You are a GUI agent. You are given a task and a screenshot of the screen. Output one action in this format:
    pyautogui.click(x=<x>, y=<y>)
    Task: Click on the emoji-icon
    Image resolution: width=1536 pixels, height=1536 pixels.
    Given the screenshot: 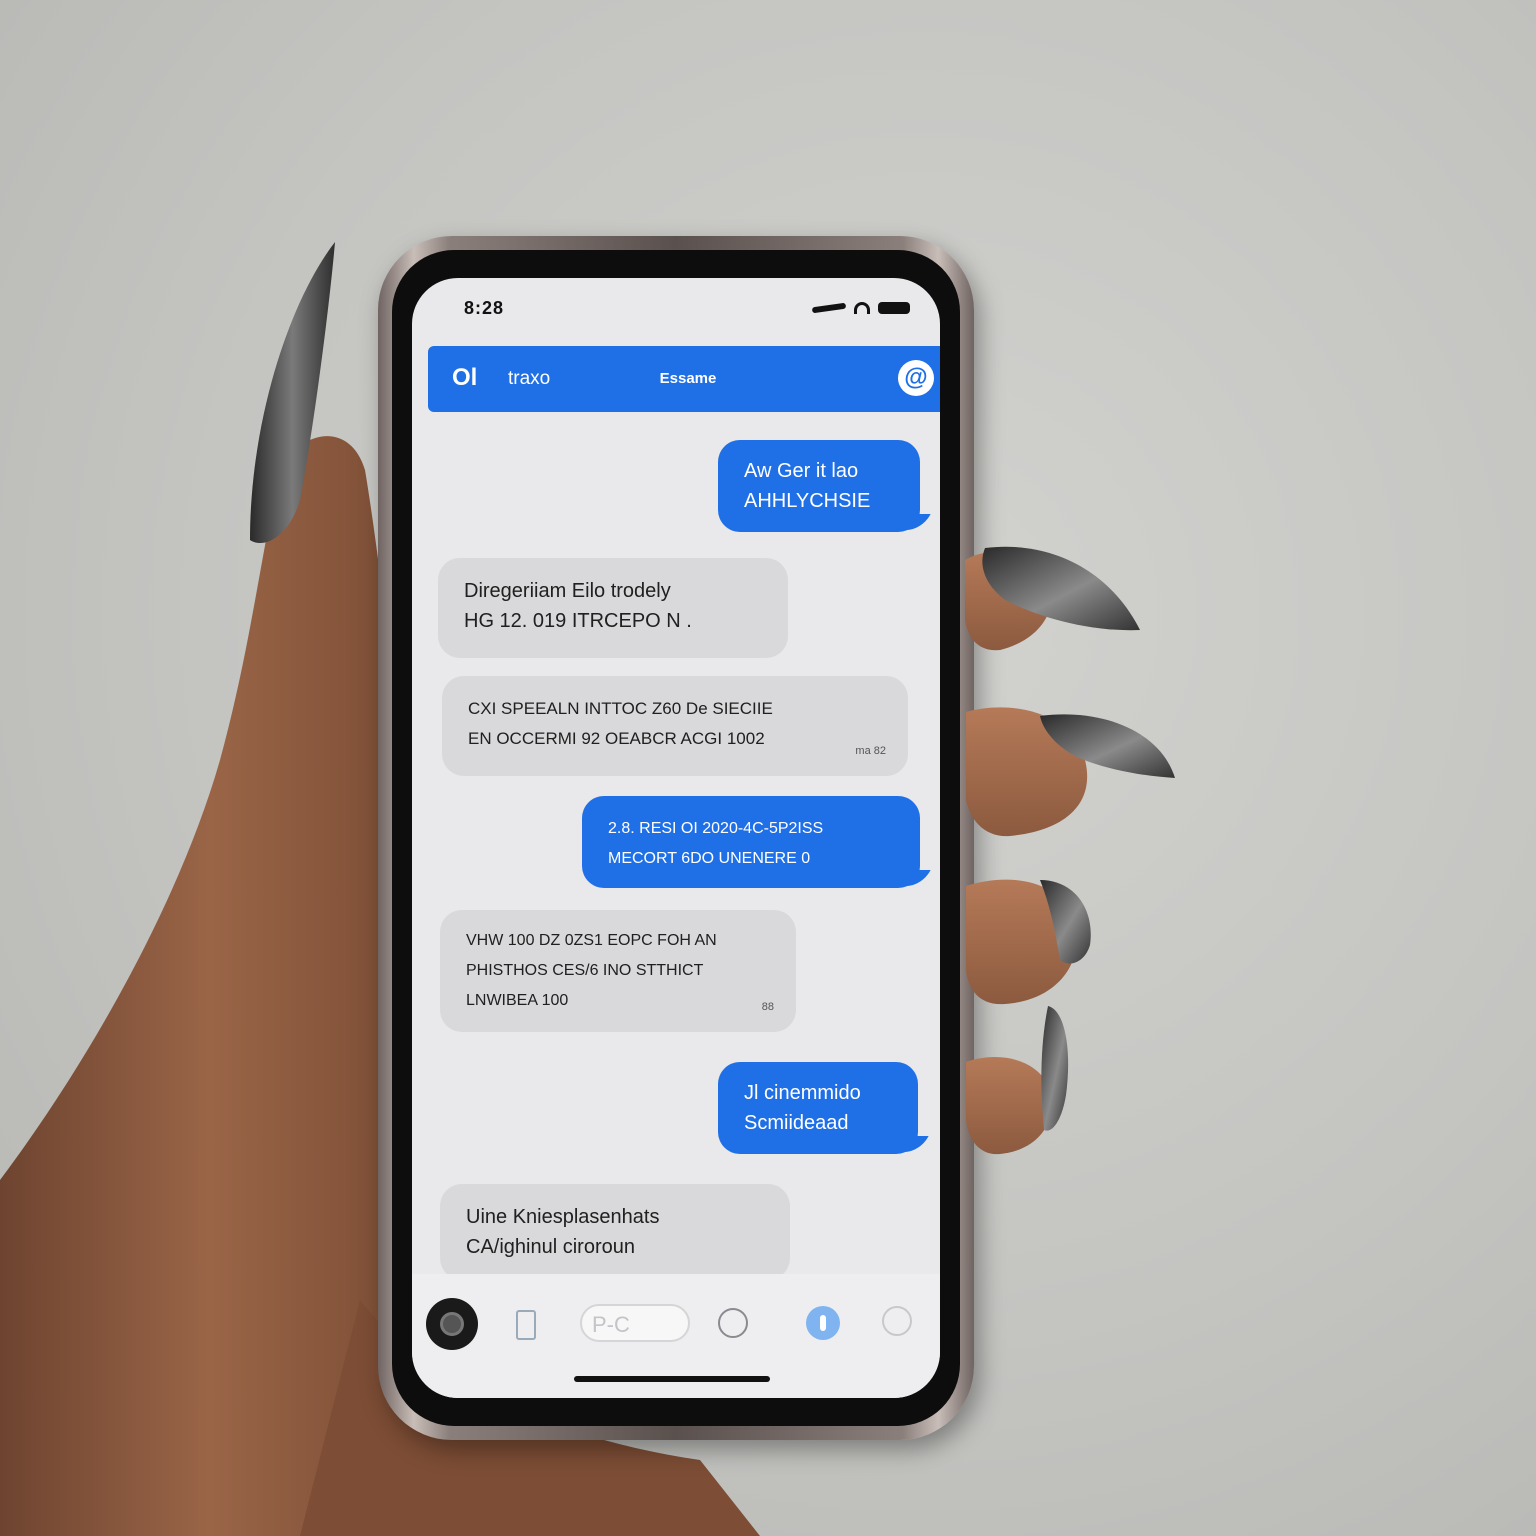 What is the action you would take?
    pyautogui.click(x=897, y=1321)
    